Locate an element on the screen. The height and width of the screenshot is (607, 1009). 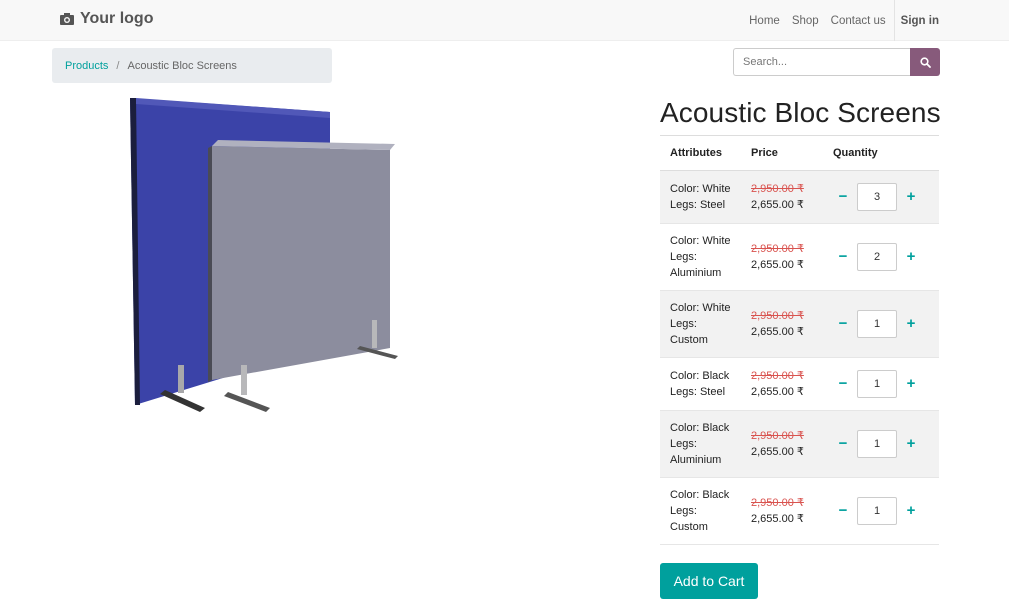
nav-links: Home Shop Contact us Sign in is located at coordinates (842, 20).